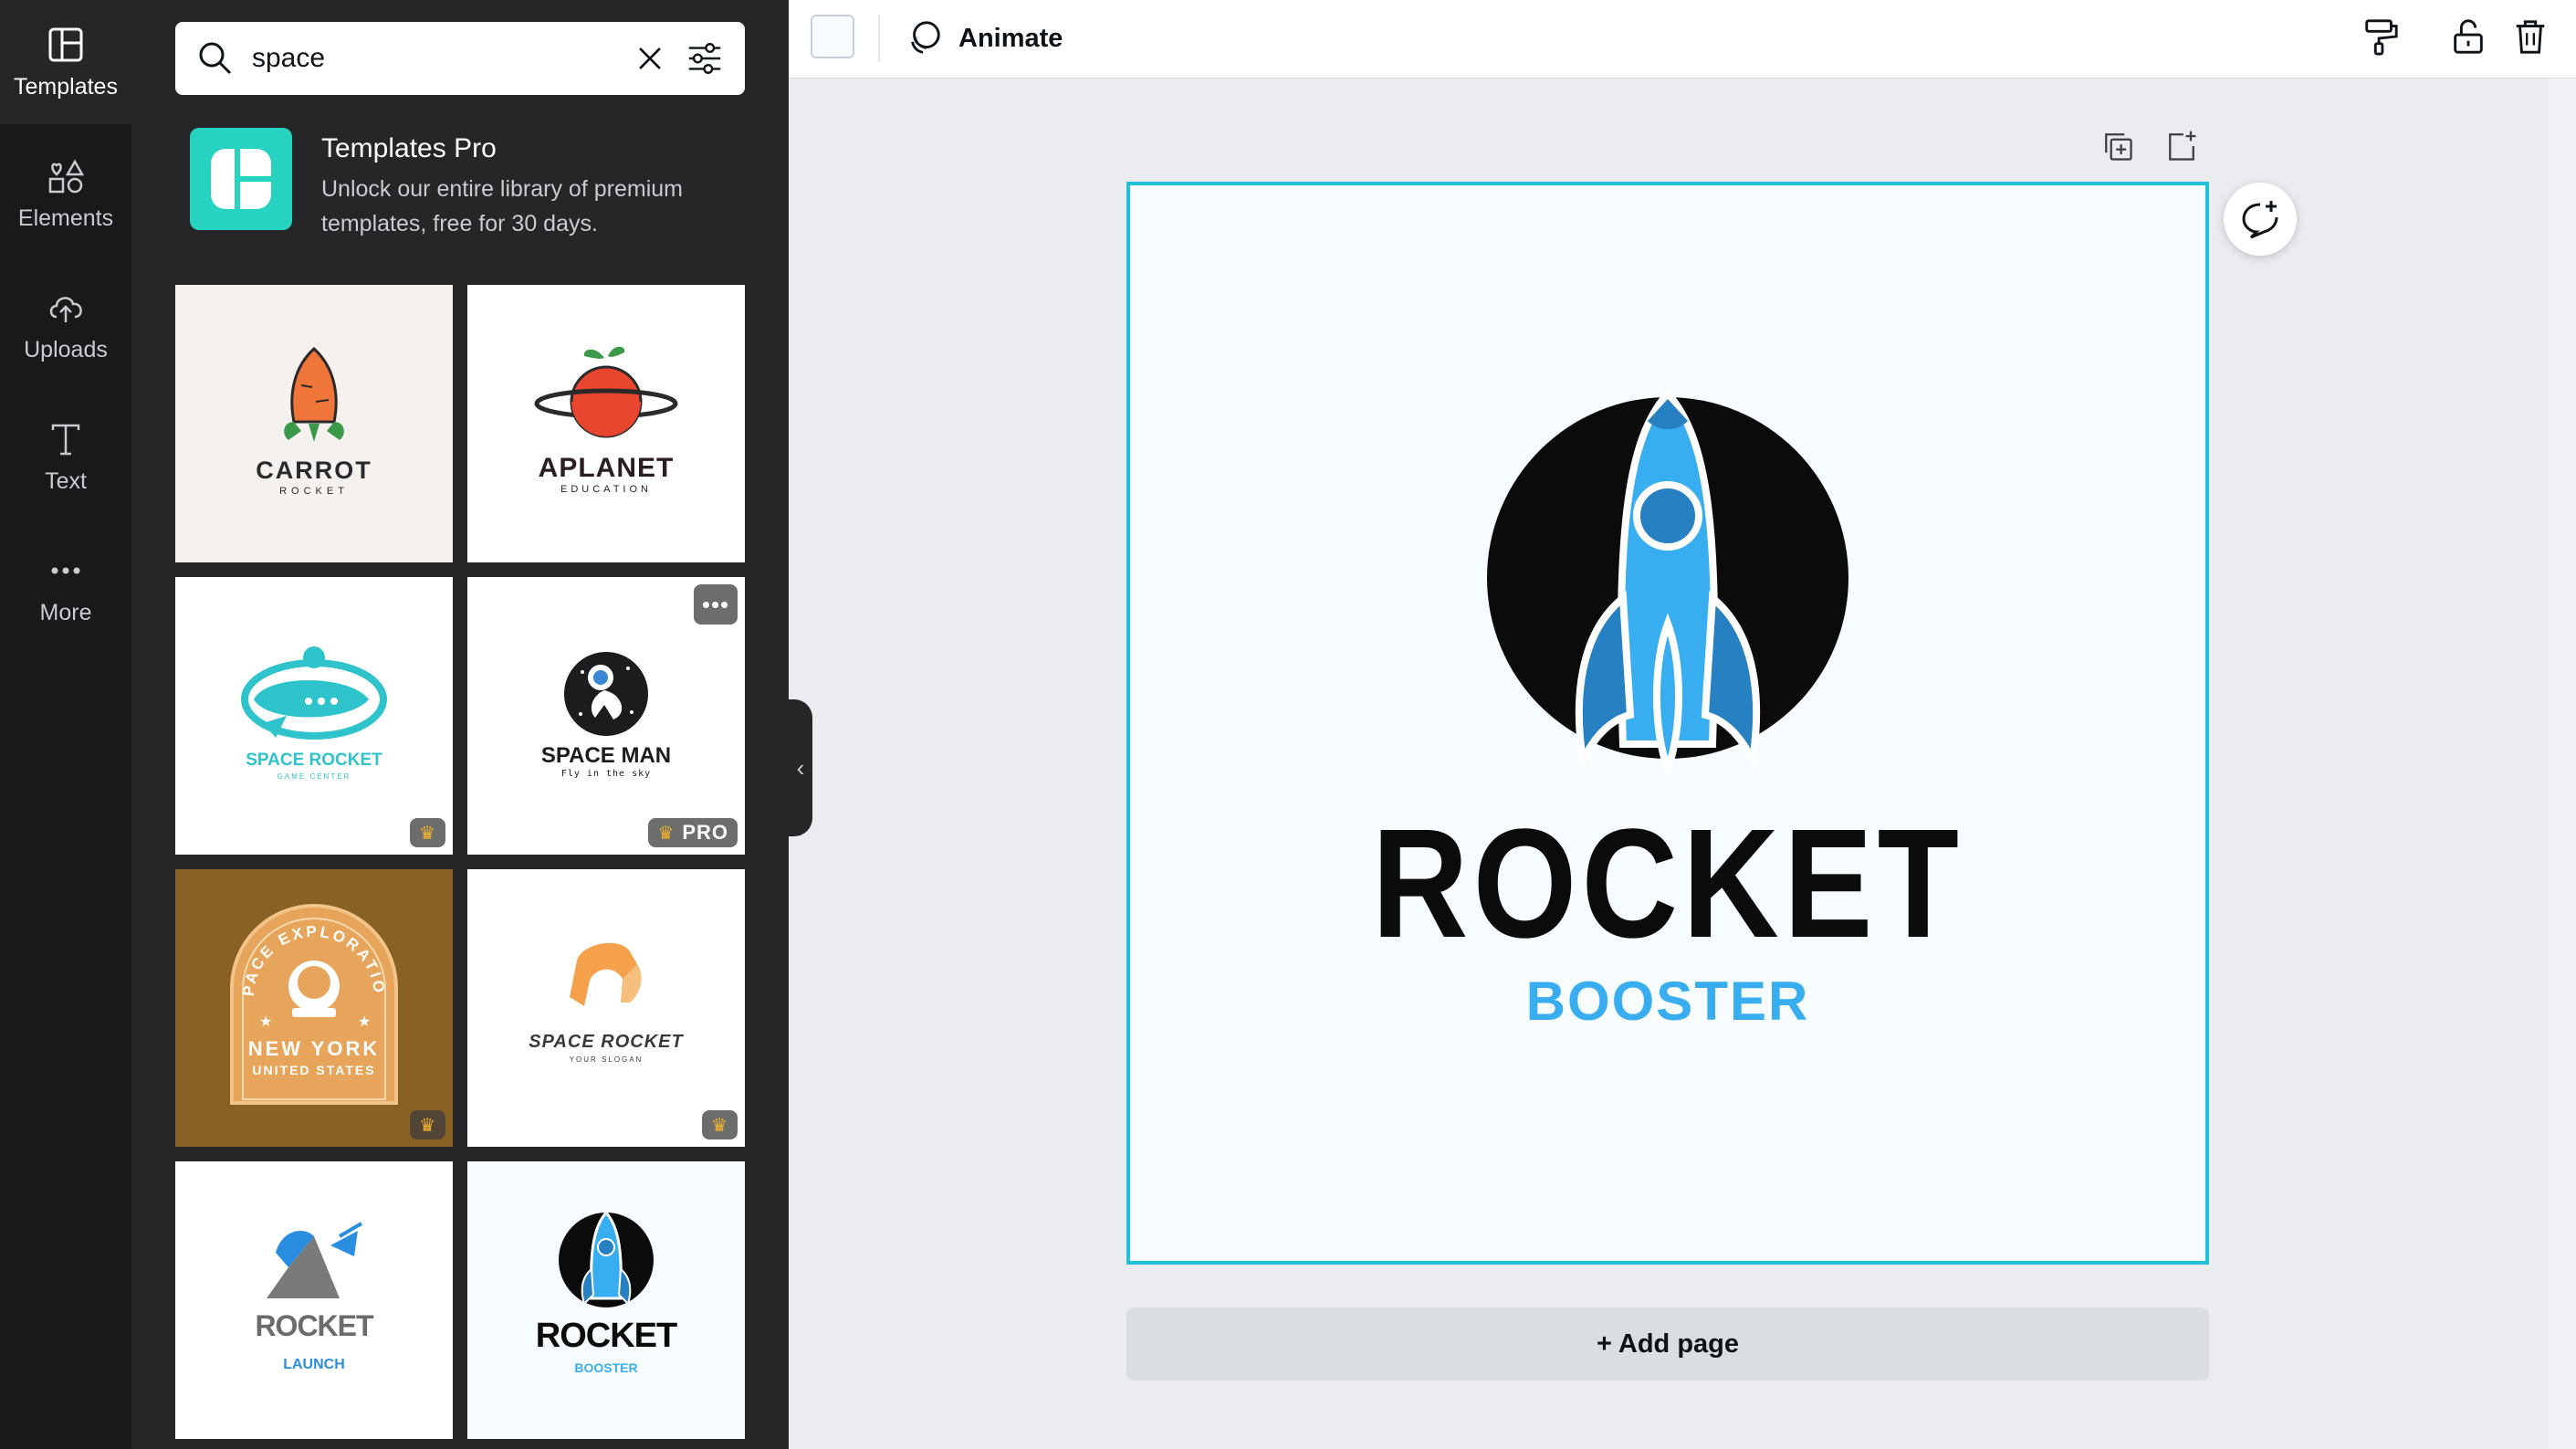 The height and width of the screenshot is (1449, 2576). I want to click on template-card-aplanet: APLANET EDUCATION, so click(606, 423).